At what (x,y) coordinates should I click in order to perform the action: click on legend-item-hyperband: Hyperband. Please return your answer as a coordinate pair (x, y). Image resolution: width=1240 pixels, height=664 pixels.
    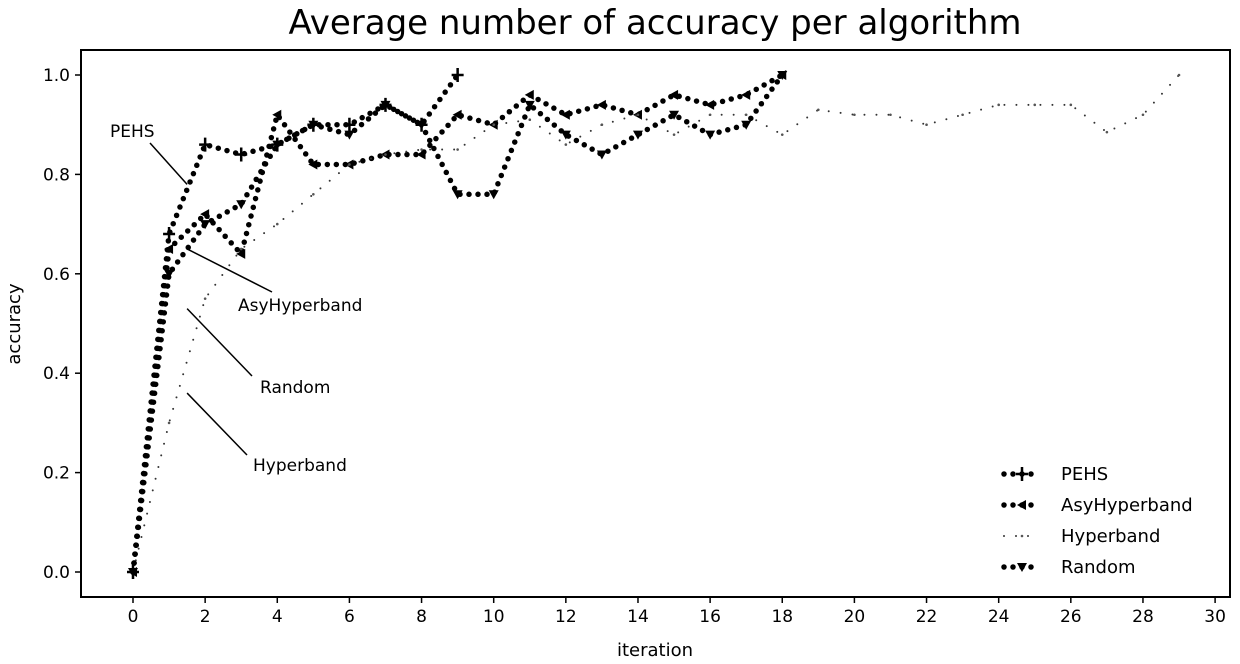
    Looking at the image, I should click on (1081, 536).